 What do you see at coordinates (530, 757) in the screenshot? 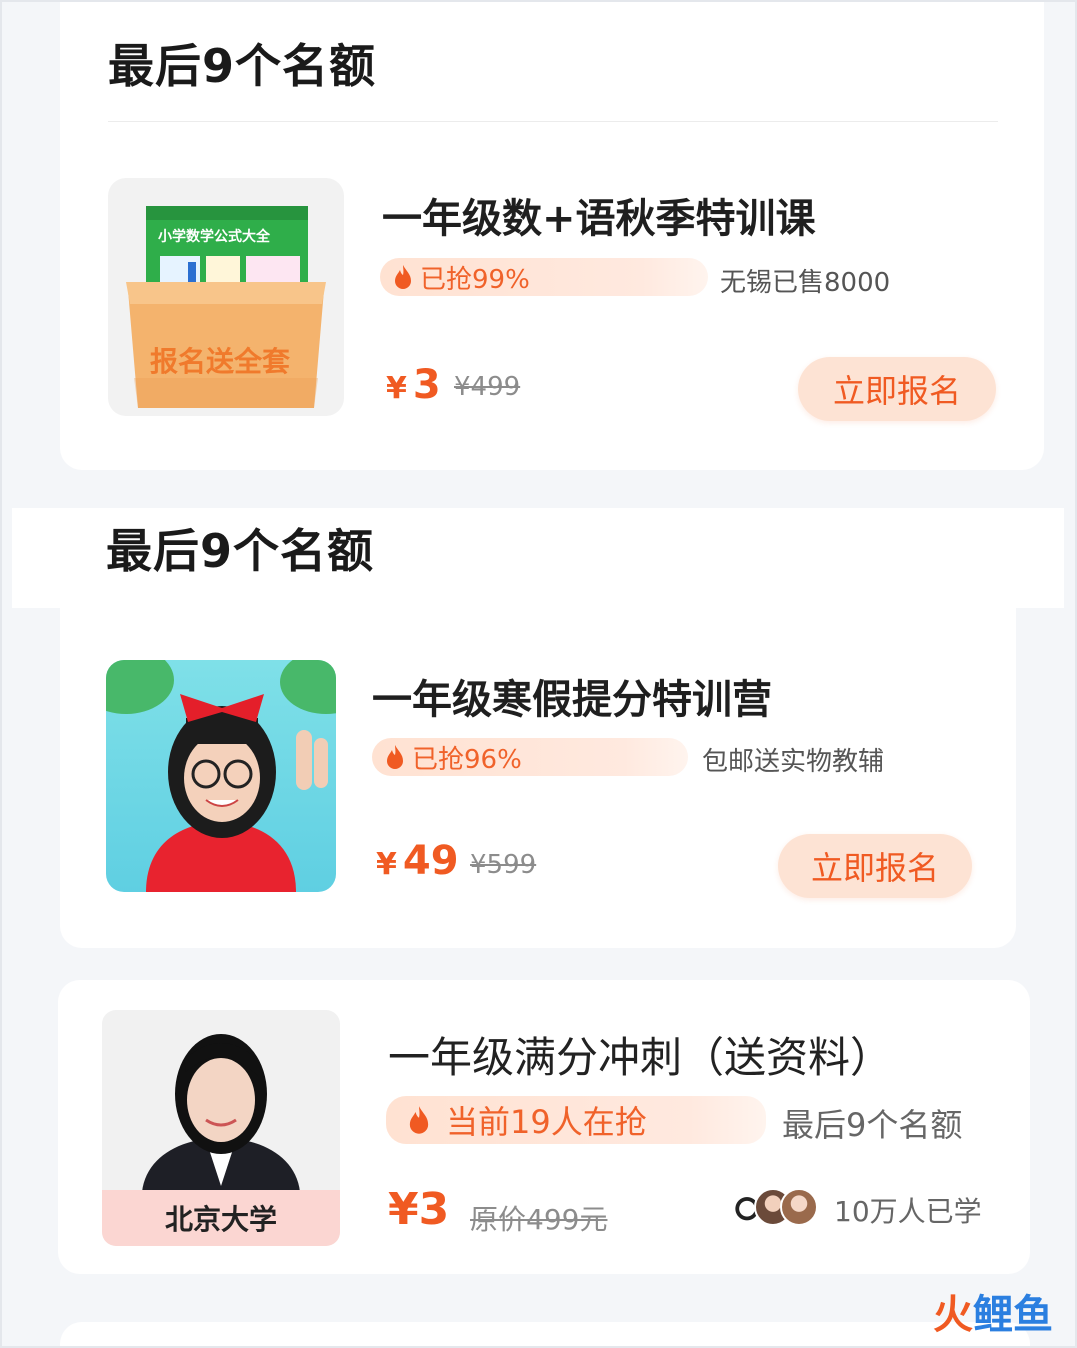
I see `progress-bar: 已抢96%` at bounding box center [530, 757].